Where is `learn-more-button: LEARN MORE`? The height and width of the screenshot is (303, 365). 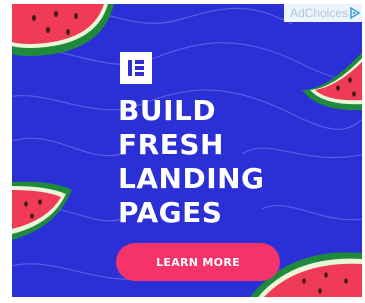
learn-more-button: LEARN MORE is located at coordinates (198, 262).